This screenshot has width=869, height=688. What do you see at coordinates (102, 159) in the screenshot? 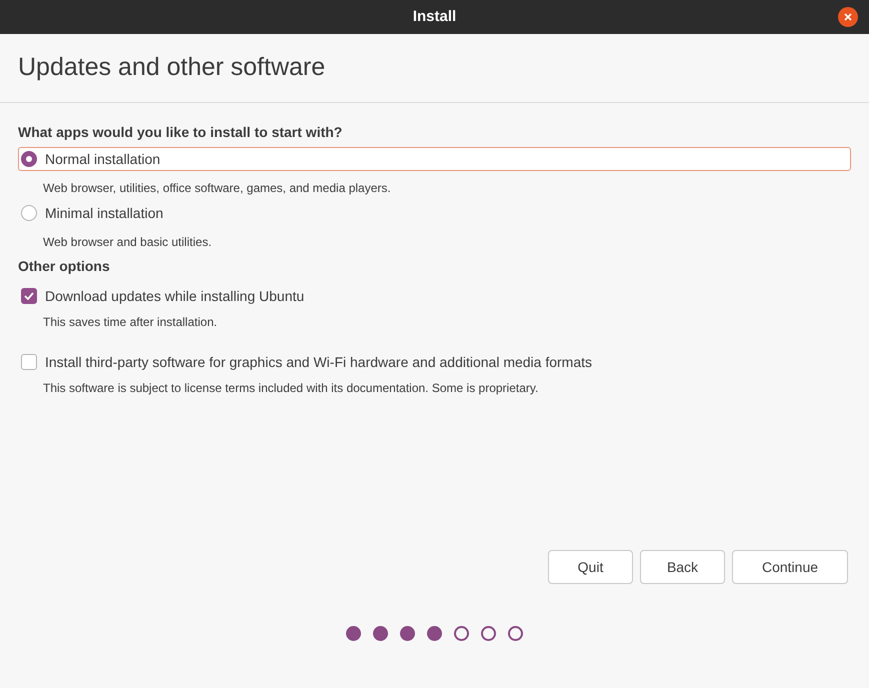
I see `option-label: Normal installation` at bounding box center [102, 159].